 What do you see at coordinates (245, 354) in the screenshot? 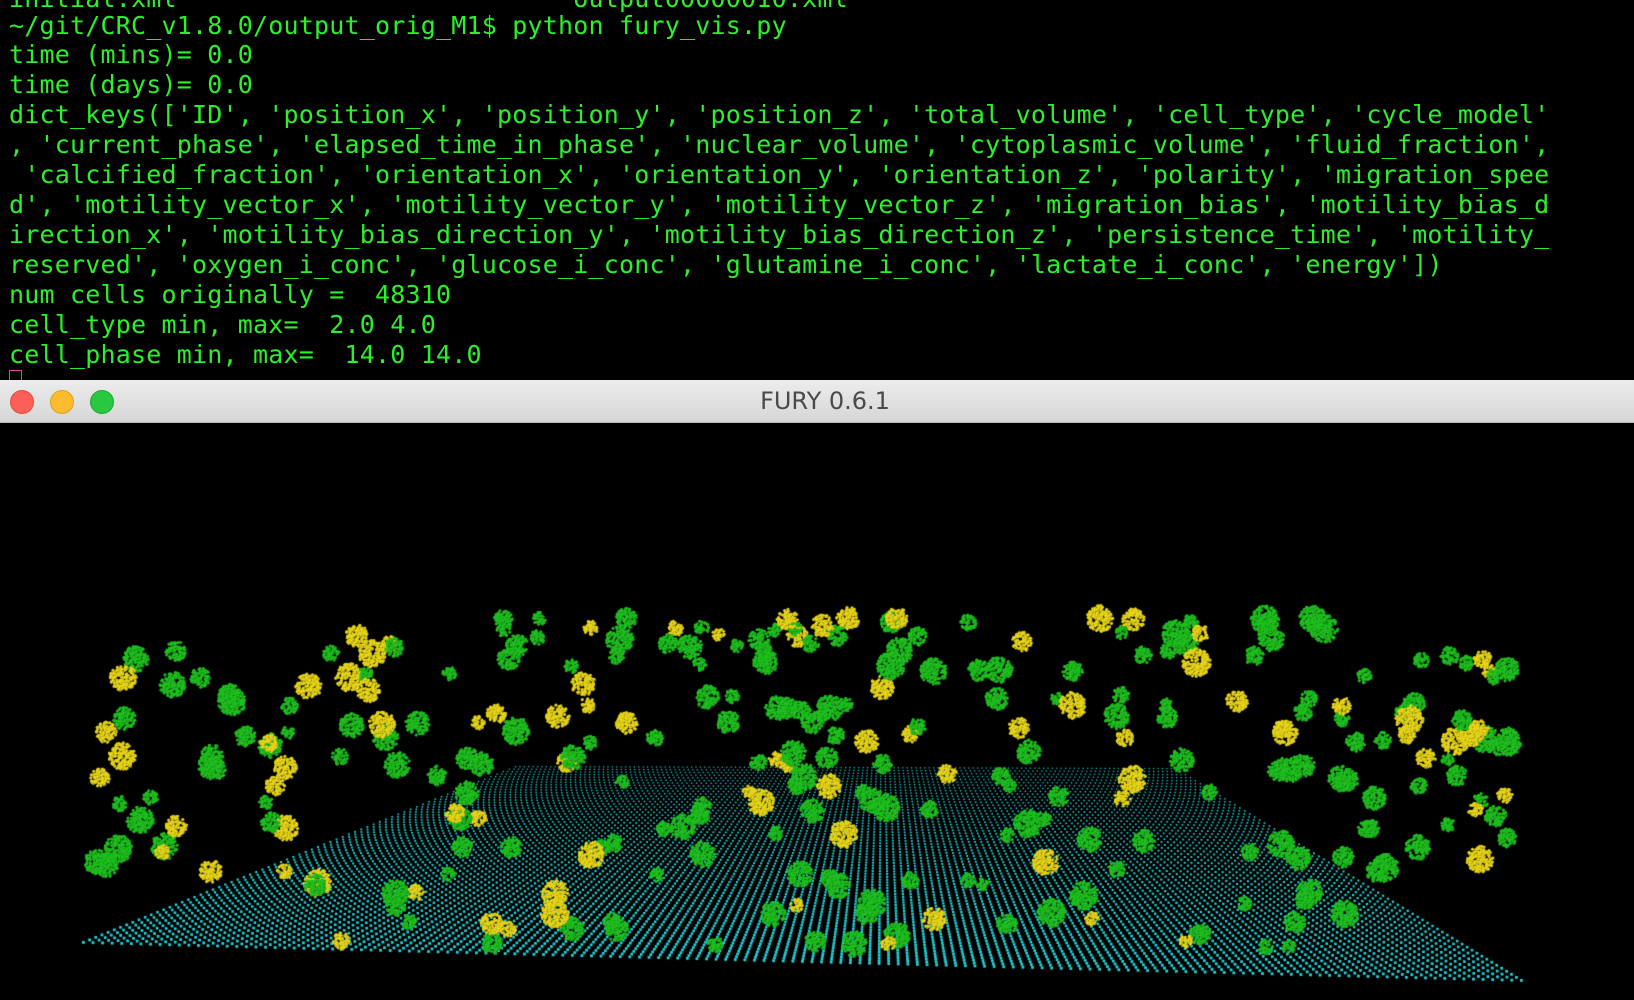
I see `terminal-line: cell_phase min, max= 14.0 14.0` at bounding box center [245, 354].